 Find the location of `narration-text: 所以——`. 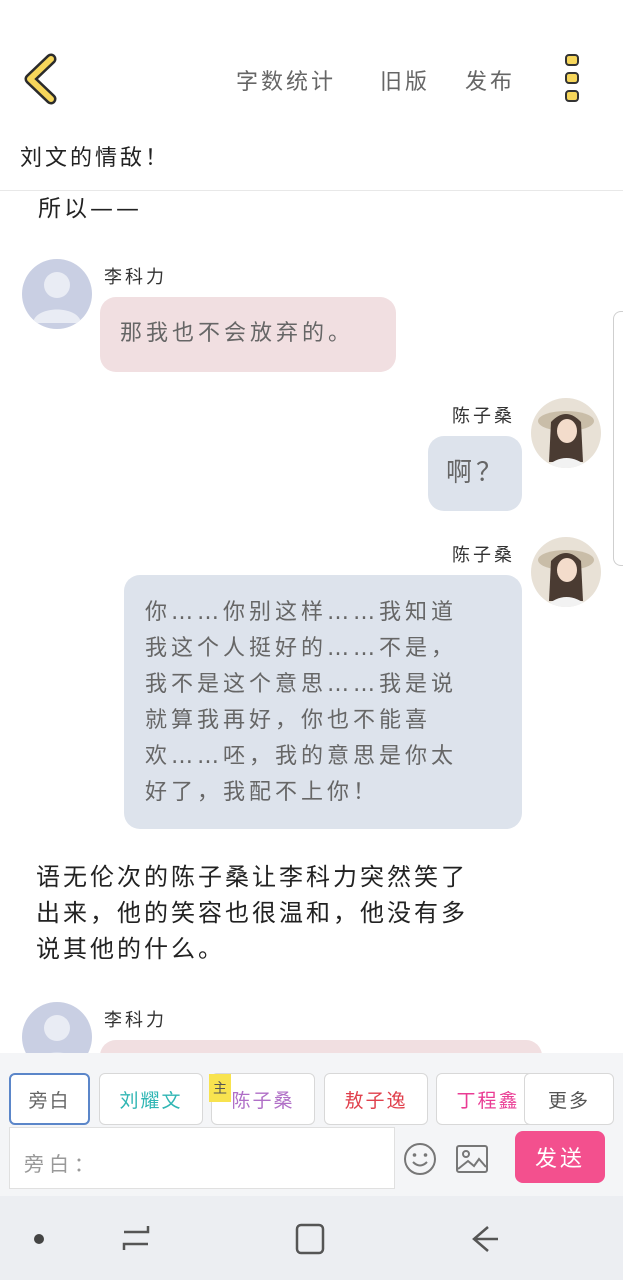

narration-text: 所以—— is located at coordinates (90, 209).